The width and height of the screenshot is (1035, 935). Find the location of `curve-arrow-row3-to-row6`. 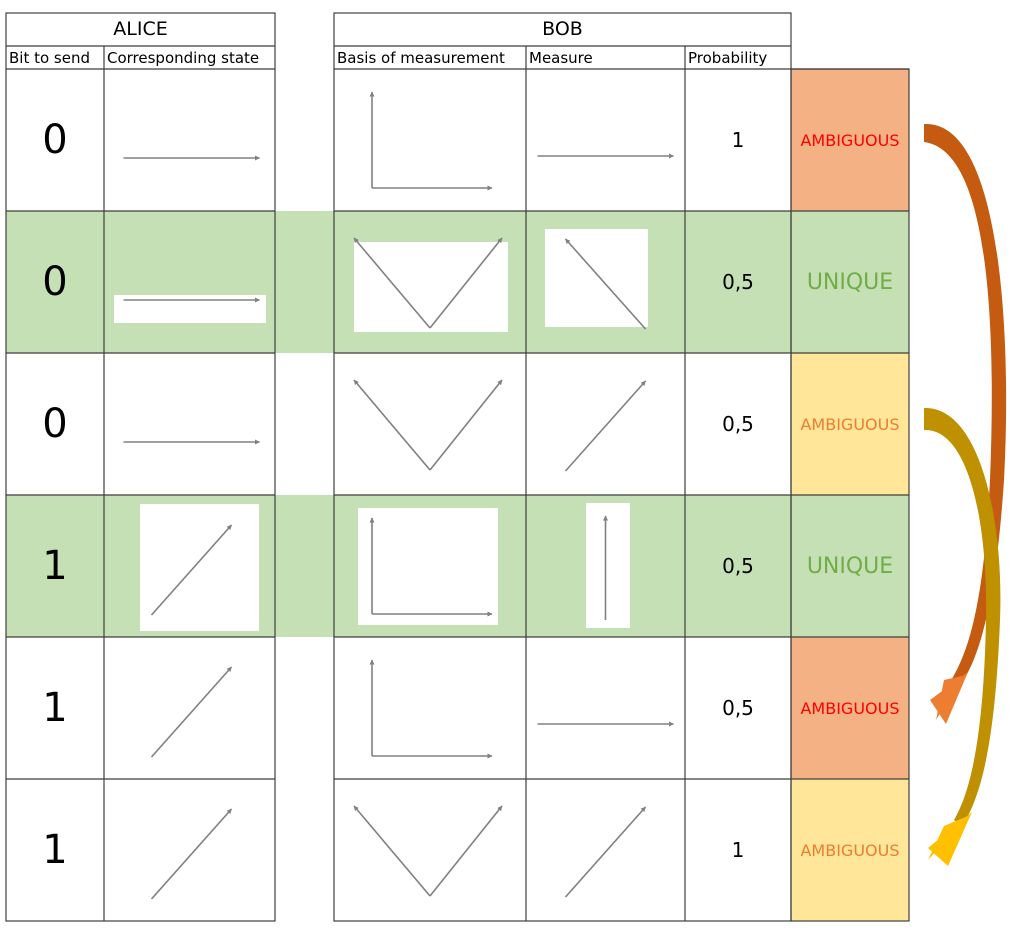

curve-arrow-row3-to-row6 is located at coordinates (962, 616).